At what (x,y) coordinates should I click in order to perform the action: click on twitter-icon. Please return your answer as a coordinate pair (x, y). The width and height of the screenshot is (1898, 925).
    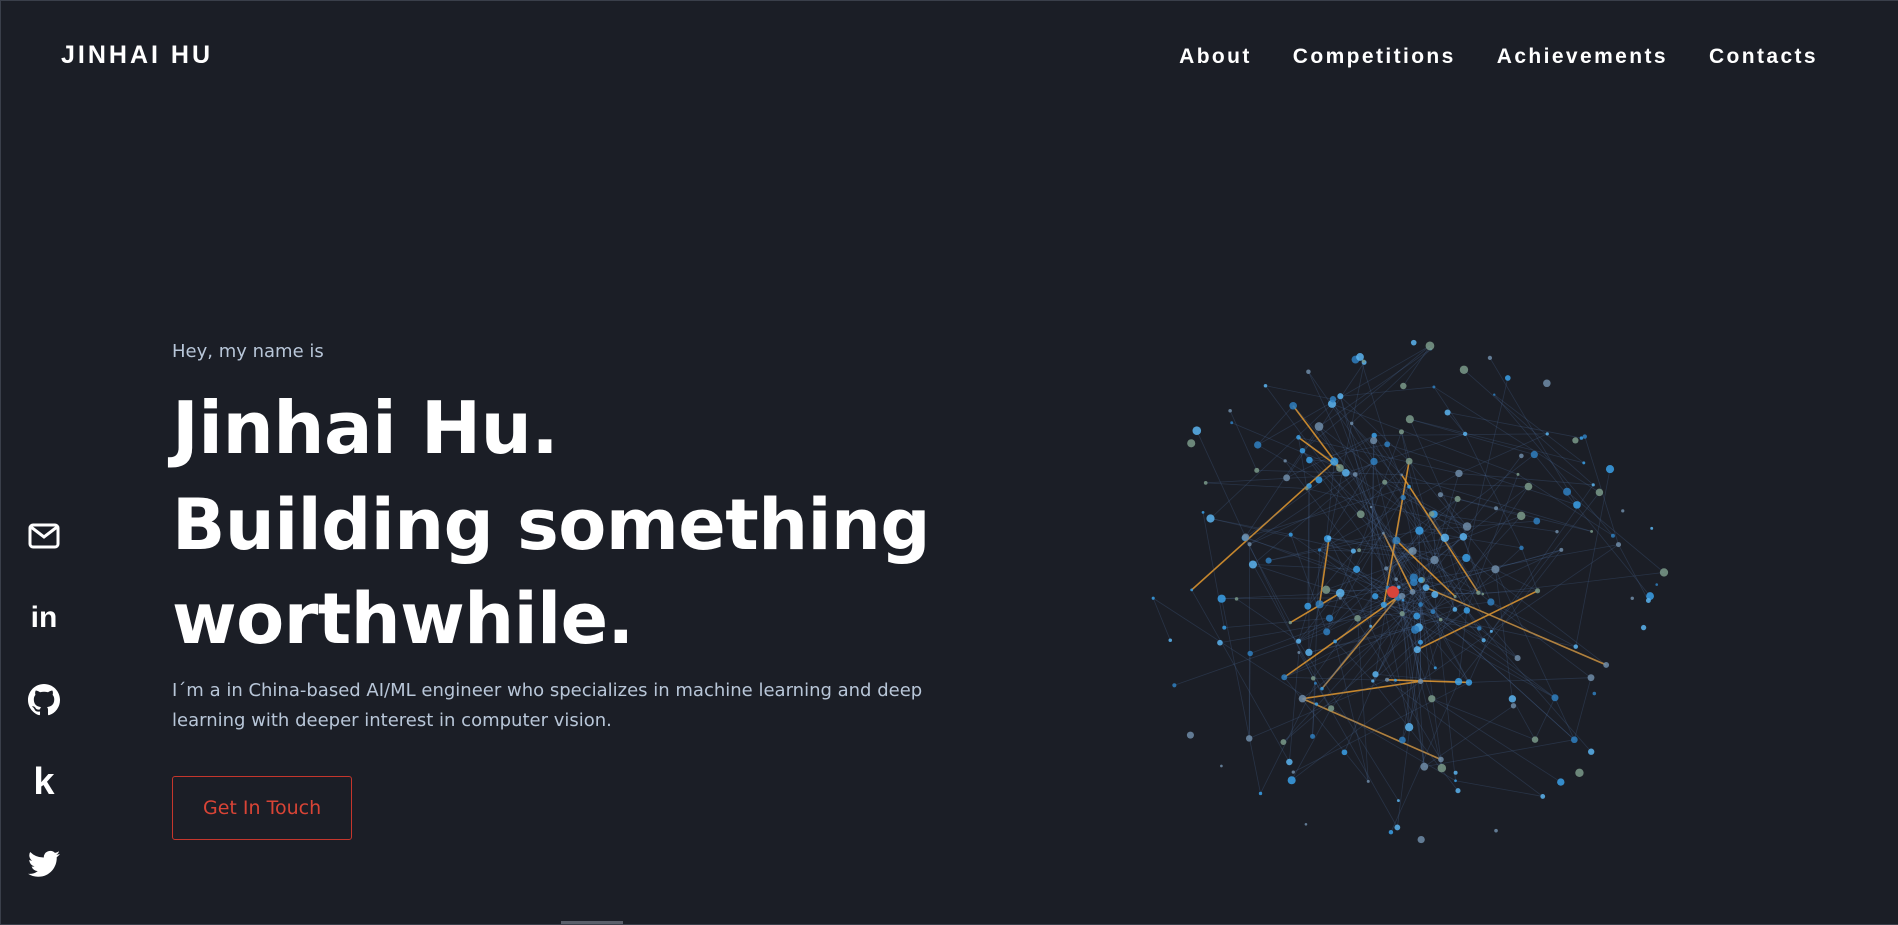
    Looking at the image, I should click on (44, 864).